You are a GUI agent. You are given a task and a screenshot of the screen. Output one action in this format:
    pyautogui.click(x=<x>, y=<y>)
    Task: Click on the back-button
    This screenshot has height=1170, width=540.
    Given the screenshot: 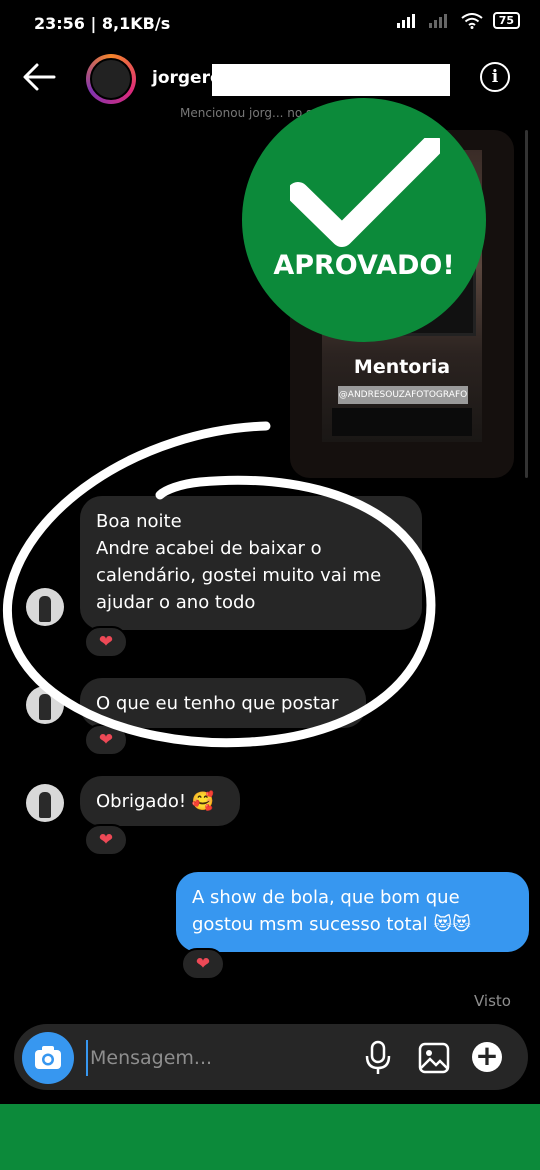 What is the action you would take?
    pyautogui.click(x=39, y=79)
    